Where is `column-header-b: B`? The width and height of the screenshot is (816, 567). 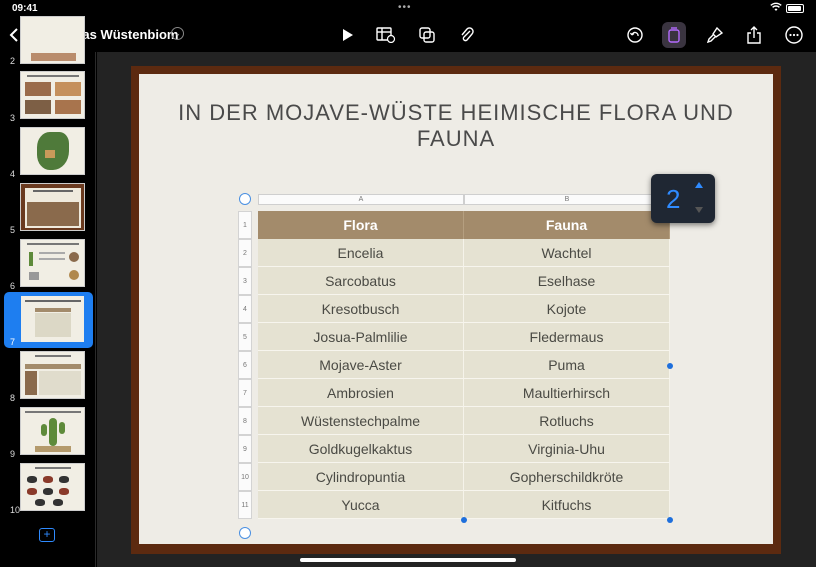
column-header-b: B is located at coordinates (567, 199).